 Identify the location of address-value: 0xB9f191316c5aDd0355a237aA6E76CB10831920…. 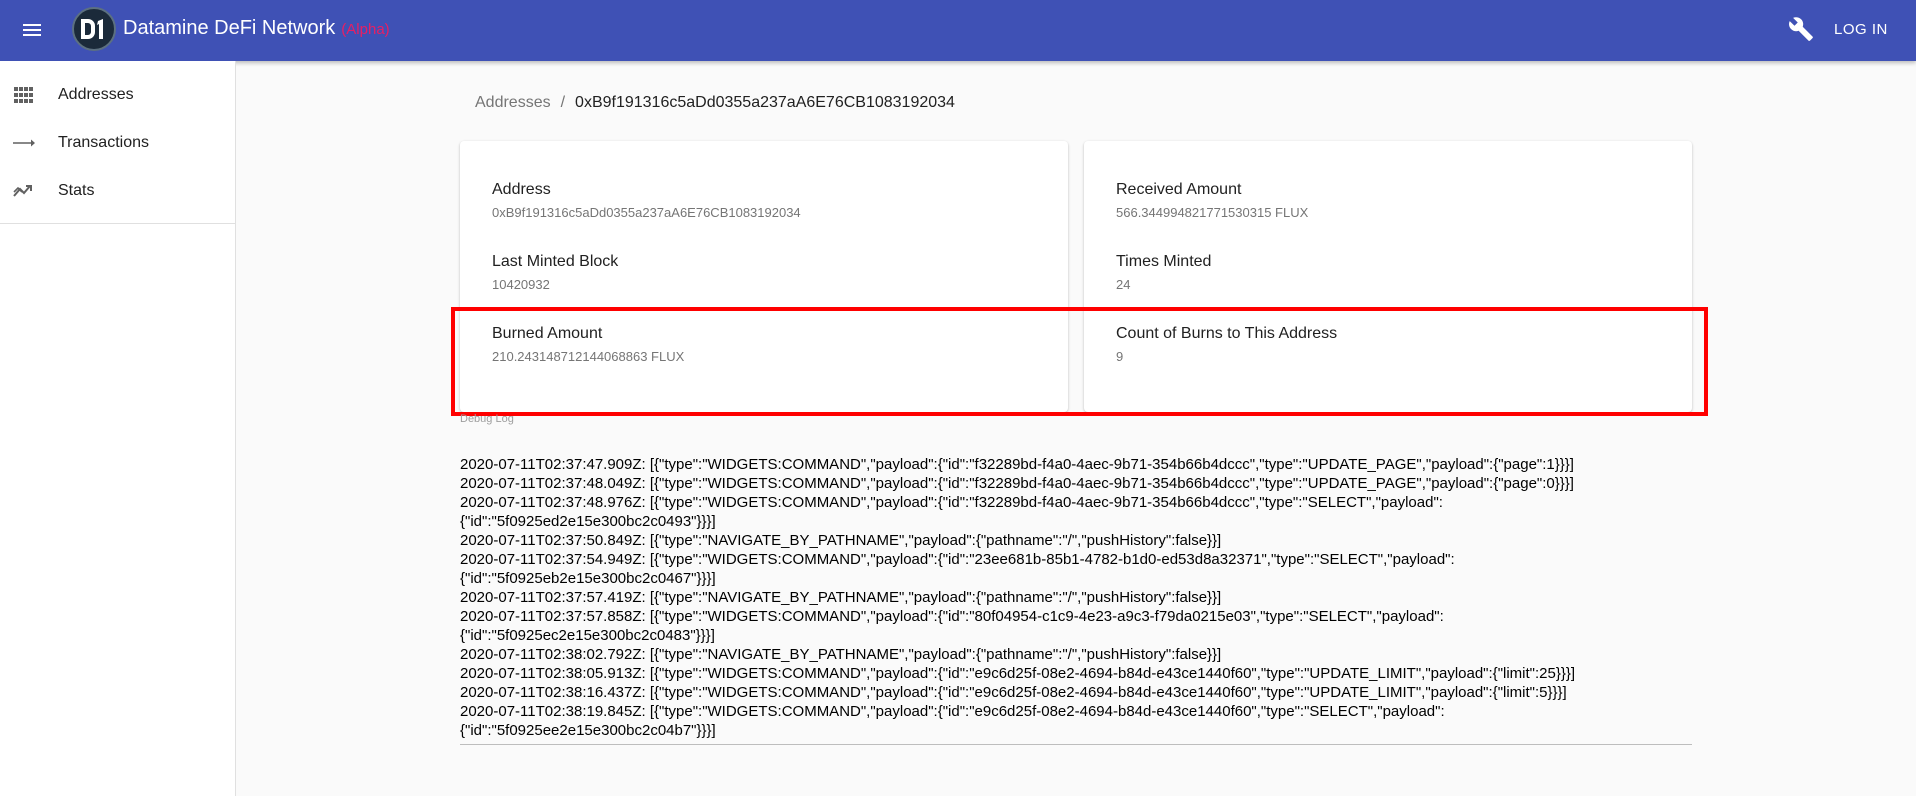
(646, 212).